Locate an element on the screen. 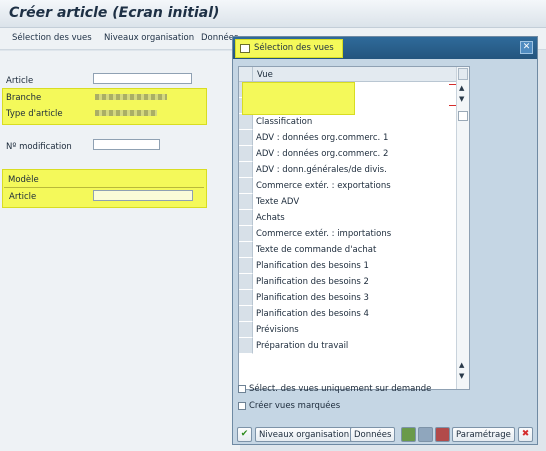 The width and height of the screenshot is (546, 451). deselect-all-icon is located at coordinates (425, 434).